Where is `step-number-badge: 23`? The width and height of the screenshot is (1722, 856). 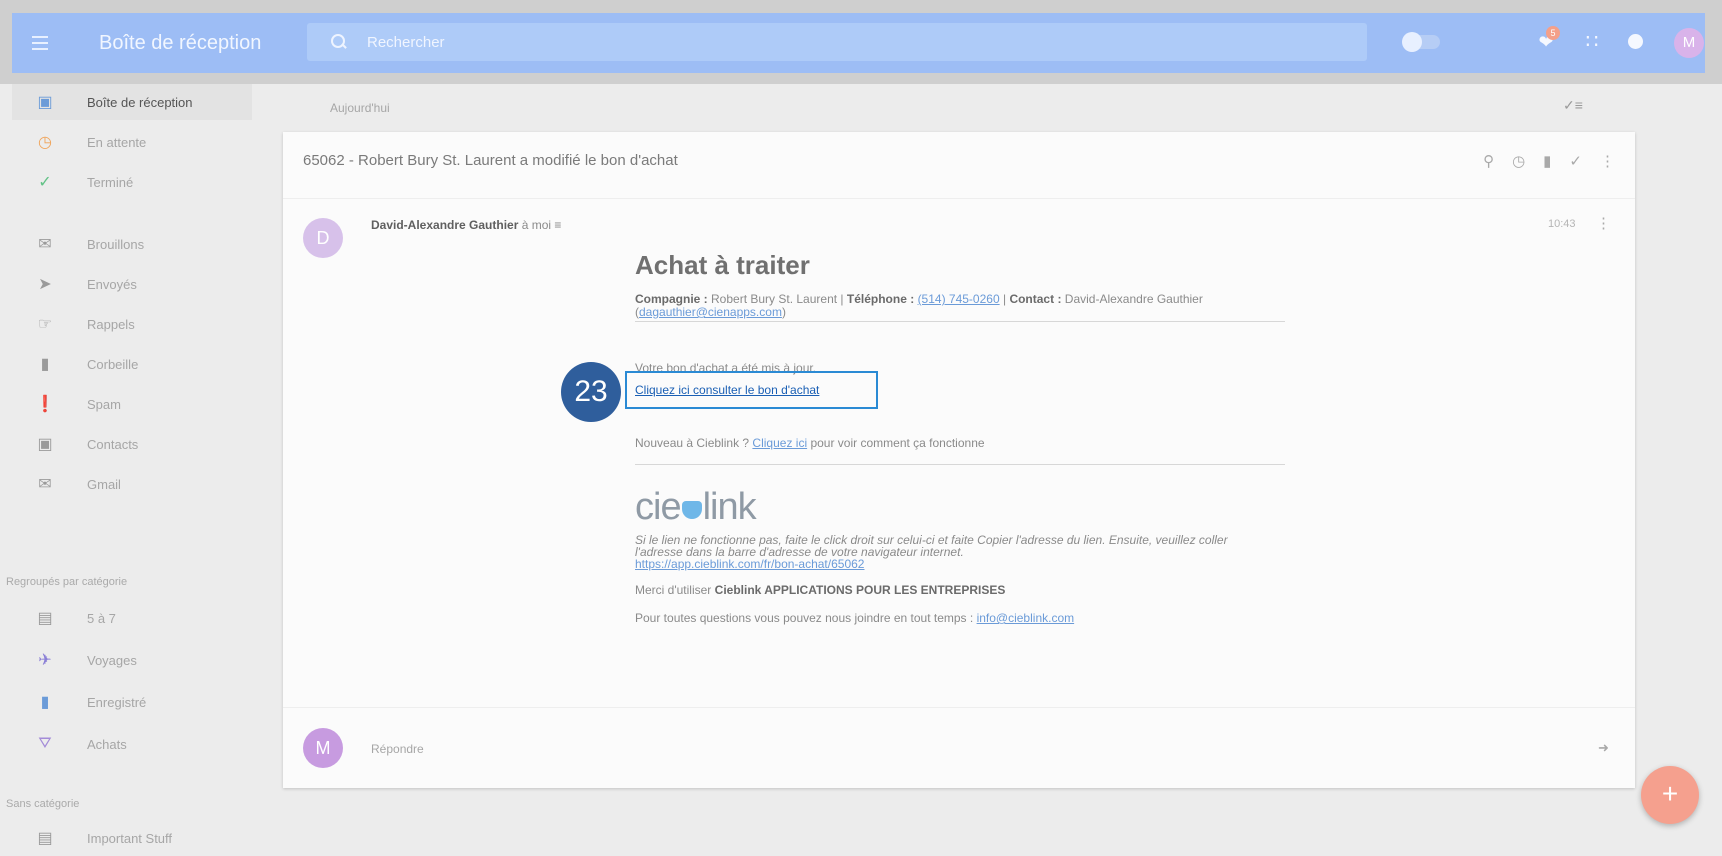 step-number-badge: 23 is located at coordinates (591, 392).